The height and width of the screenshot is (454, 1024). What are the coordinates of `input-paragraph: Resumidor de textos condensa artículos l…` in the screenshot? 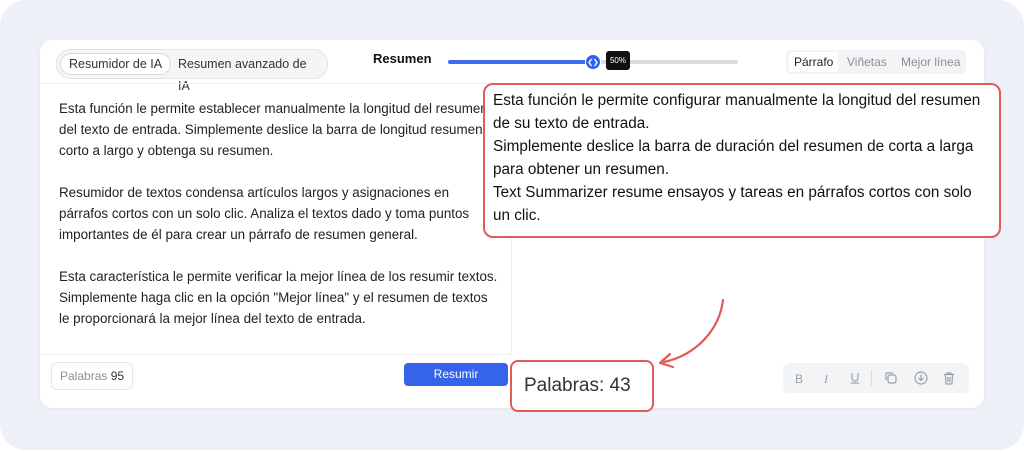 It's located at (264, 213).